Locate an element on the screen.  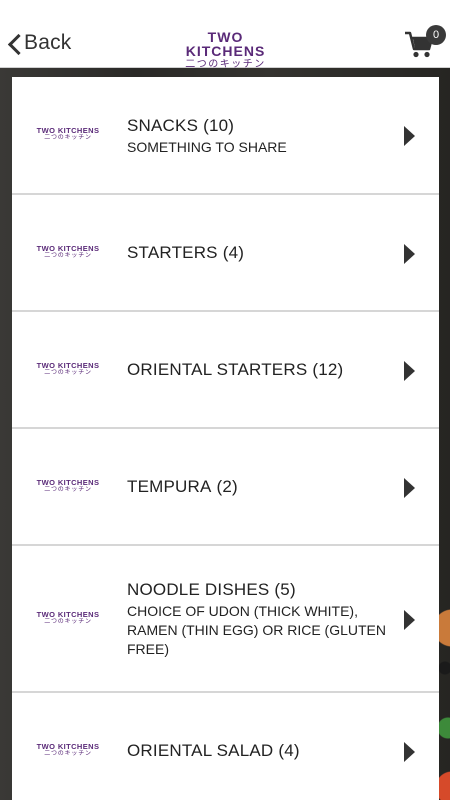
cart-button: 0 is located at coordinates (425, 43).